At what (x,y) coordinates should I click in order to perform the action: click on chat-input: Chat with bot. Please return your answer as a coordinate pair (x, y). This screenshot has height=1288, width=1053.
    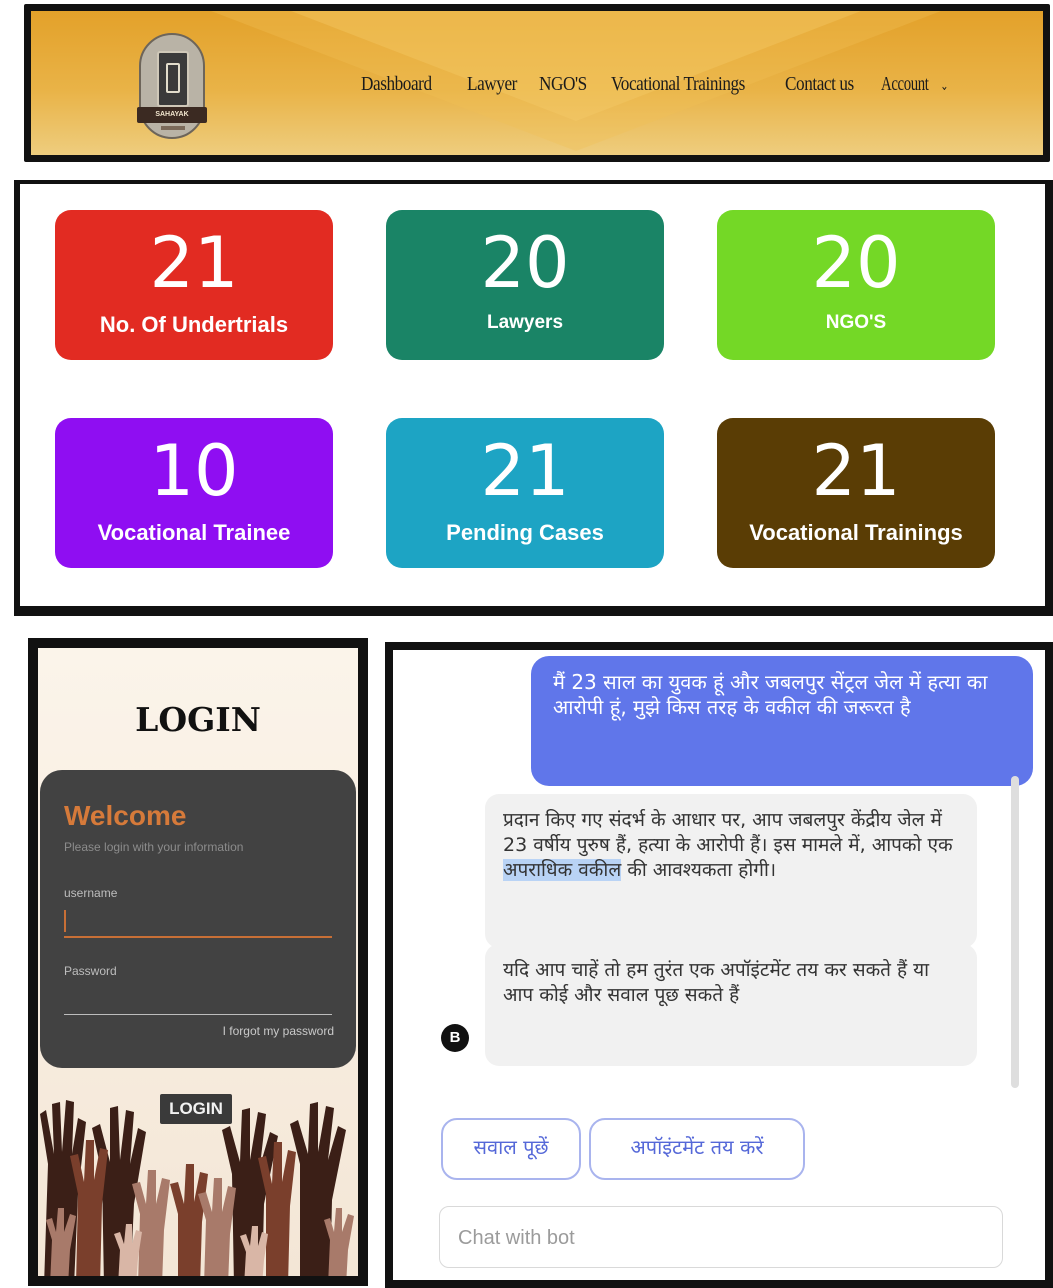
    Looking at the image, I should click on (721, 1237).